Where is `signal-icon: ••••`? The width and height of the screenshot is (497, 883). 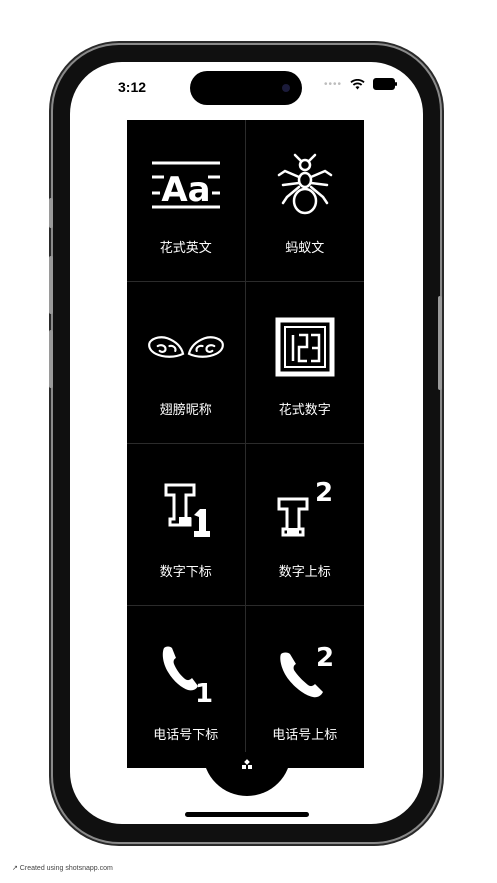
signal-icon: •••• is located at coordinates (332, 84).